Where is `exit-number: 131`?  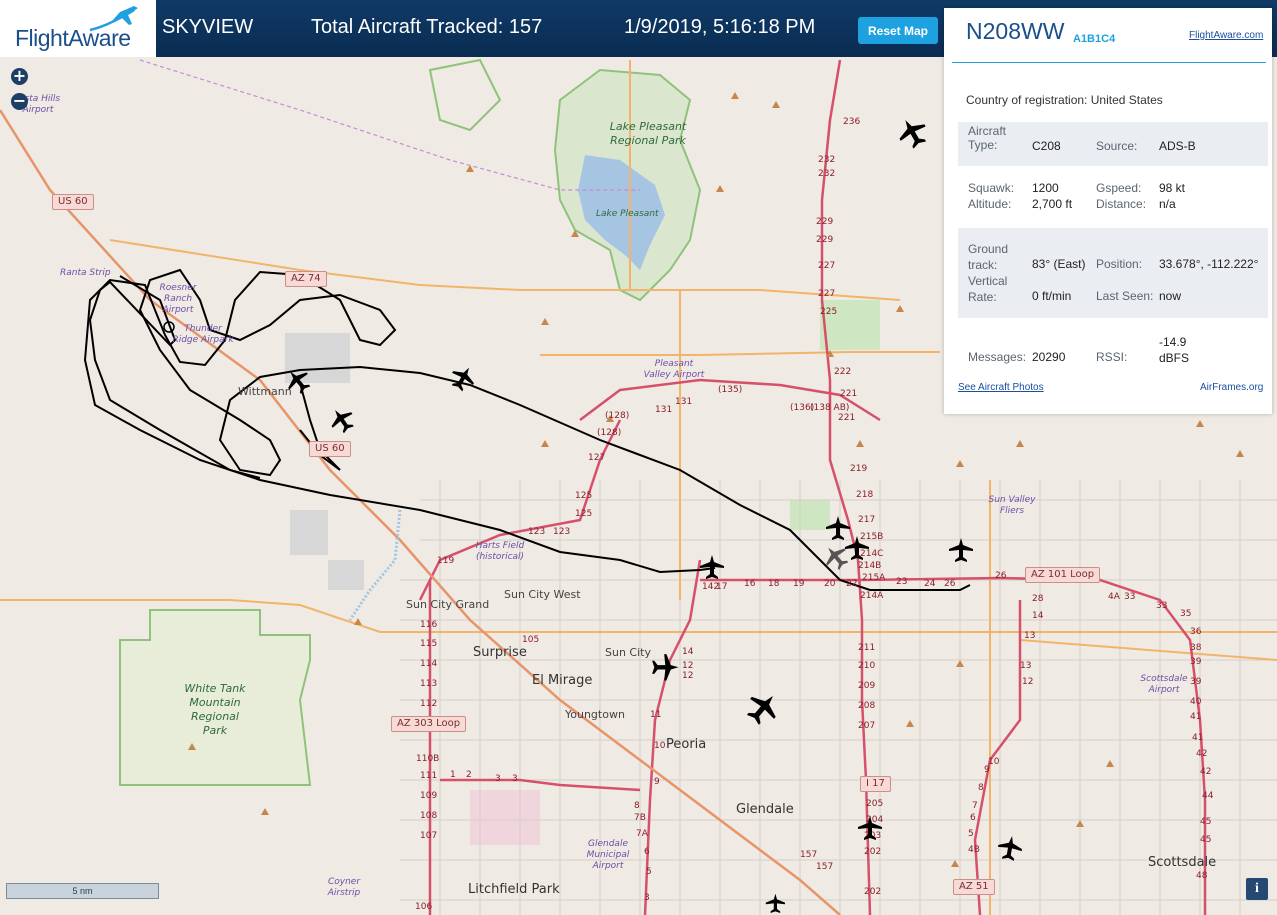 exit-number: 131 is located at coordinates (684, 402).